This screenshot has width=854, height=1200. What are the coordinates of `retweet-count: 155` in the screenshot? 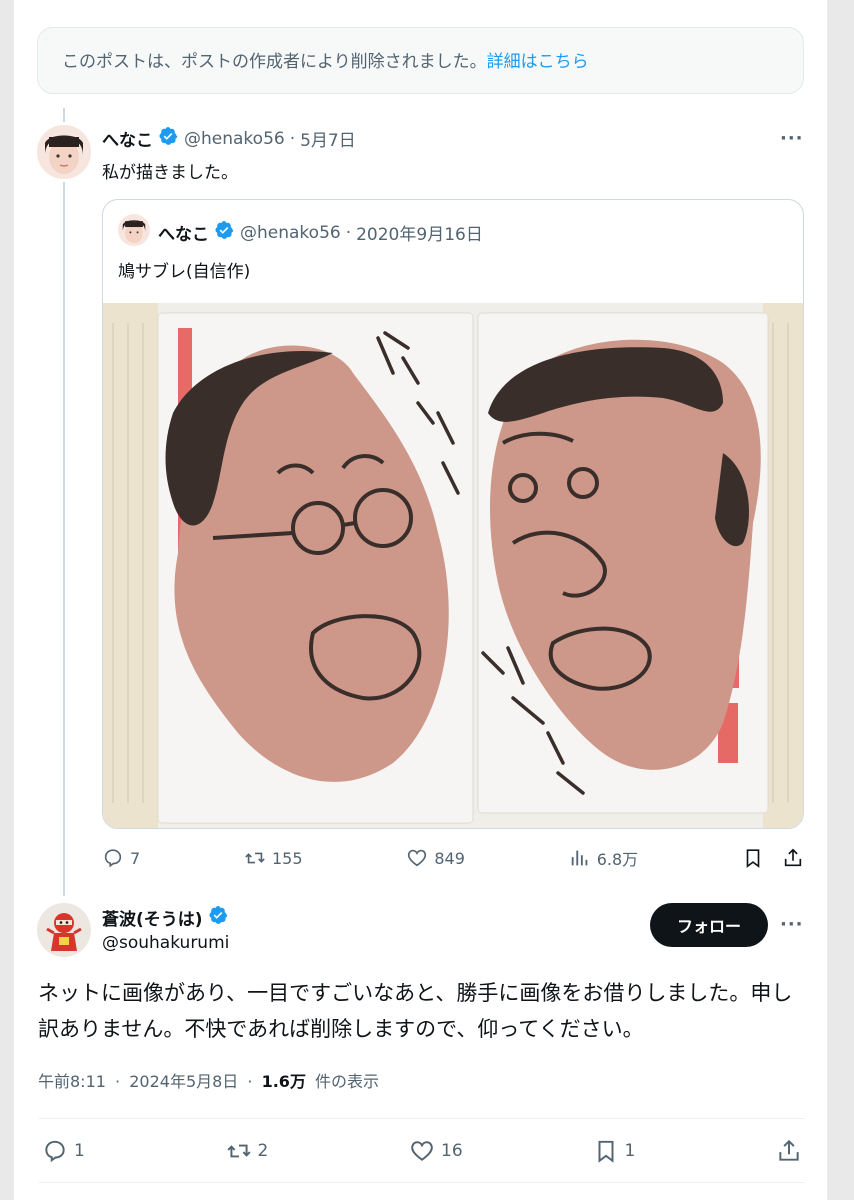 It's located at (287, 858).